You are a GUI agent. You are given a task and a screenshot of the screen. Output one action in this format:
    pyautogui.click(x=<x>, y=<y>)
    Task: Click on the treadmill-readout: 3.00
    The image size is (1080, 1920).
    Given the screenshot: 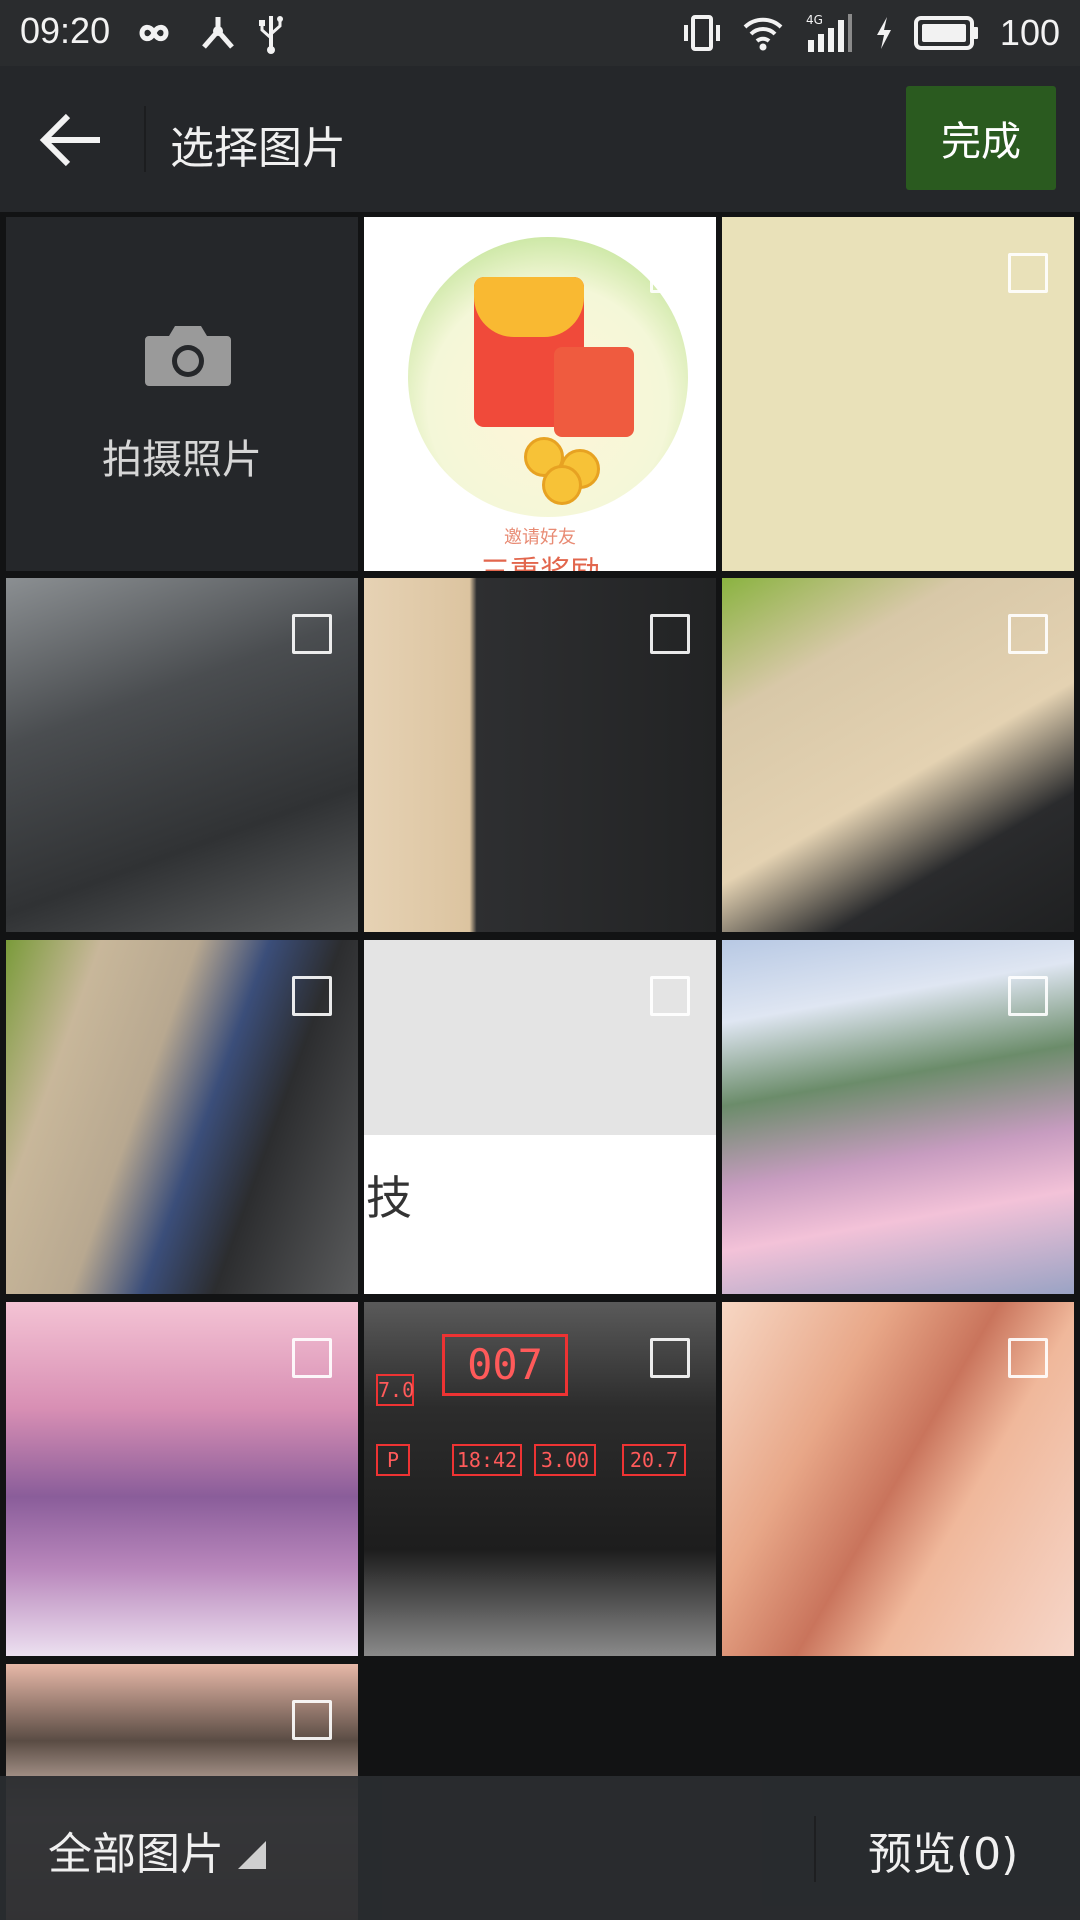 What is the action you would take?
    pyautogui.click(x=565, y=1460)
    